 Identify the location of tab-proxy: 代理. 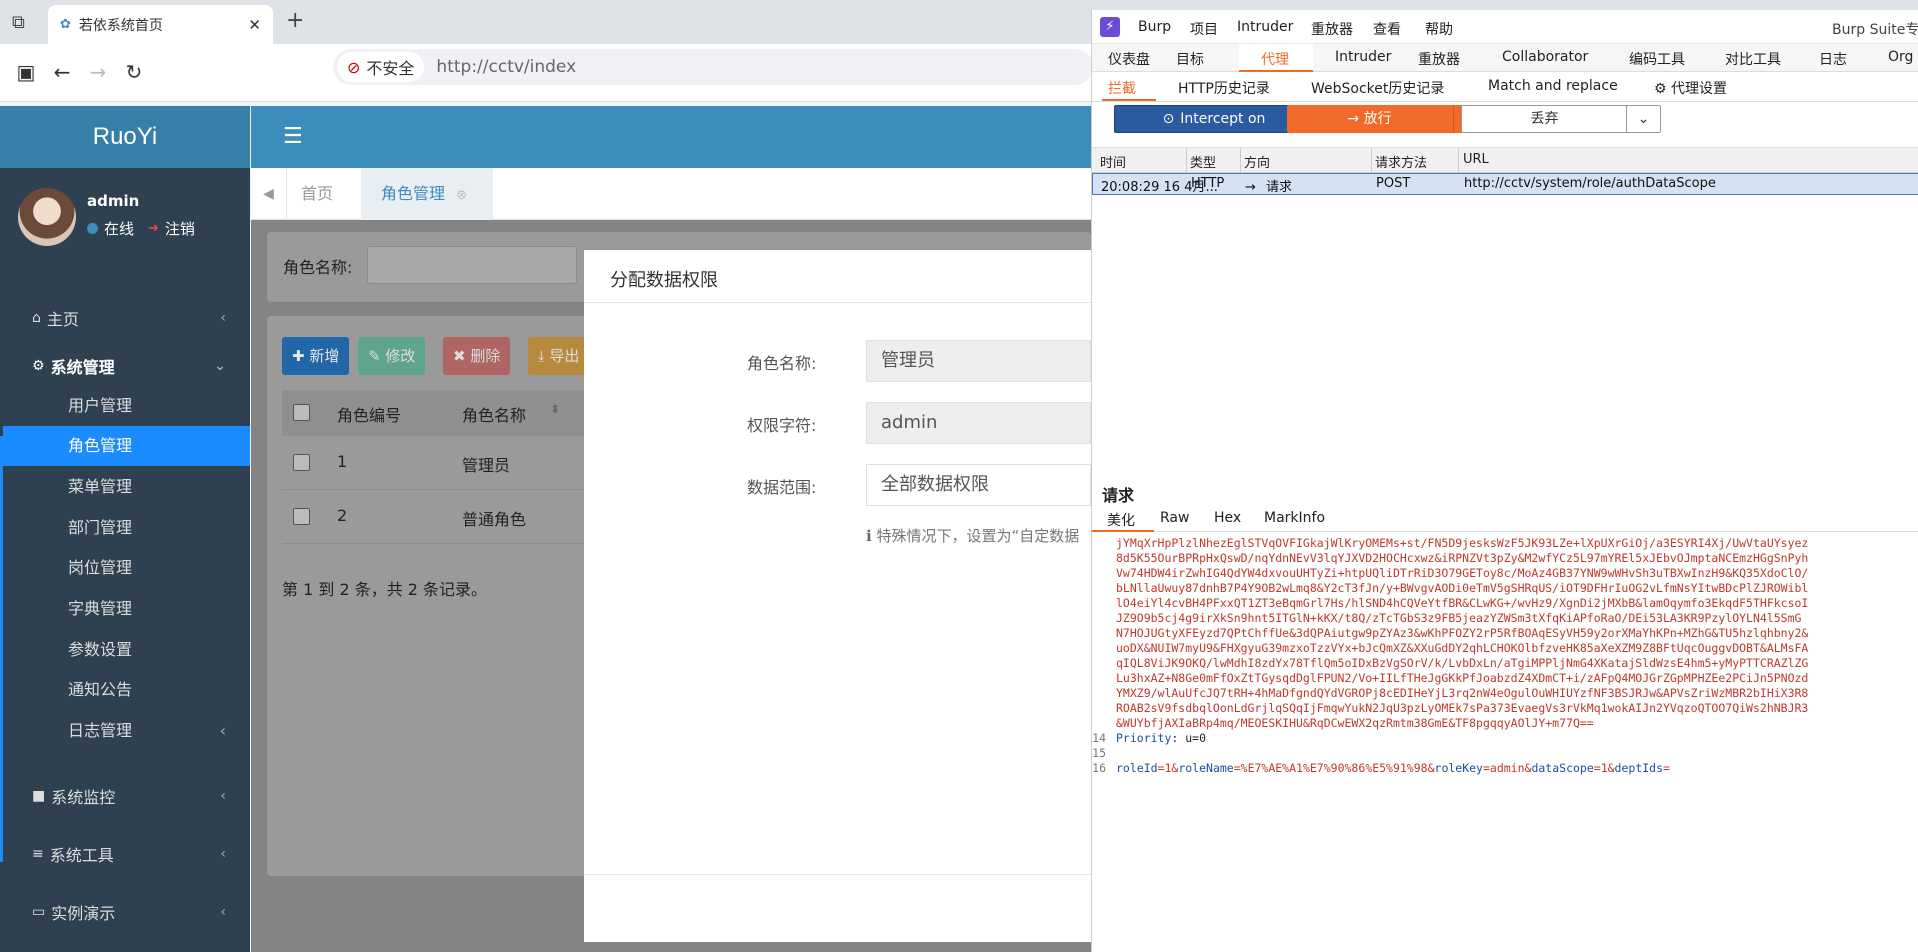
(1275, 59).